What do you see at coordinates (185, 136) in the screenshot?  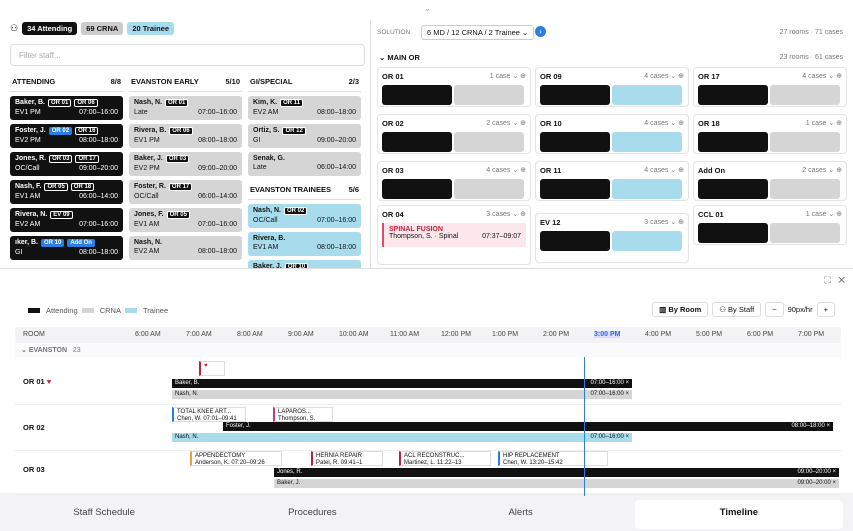 I see `staff-card: Rivera, B. OR 06 EV1 PM 08:00–18:00` at bounding box center [185, 136].